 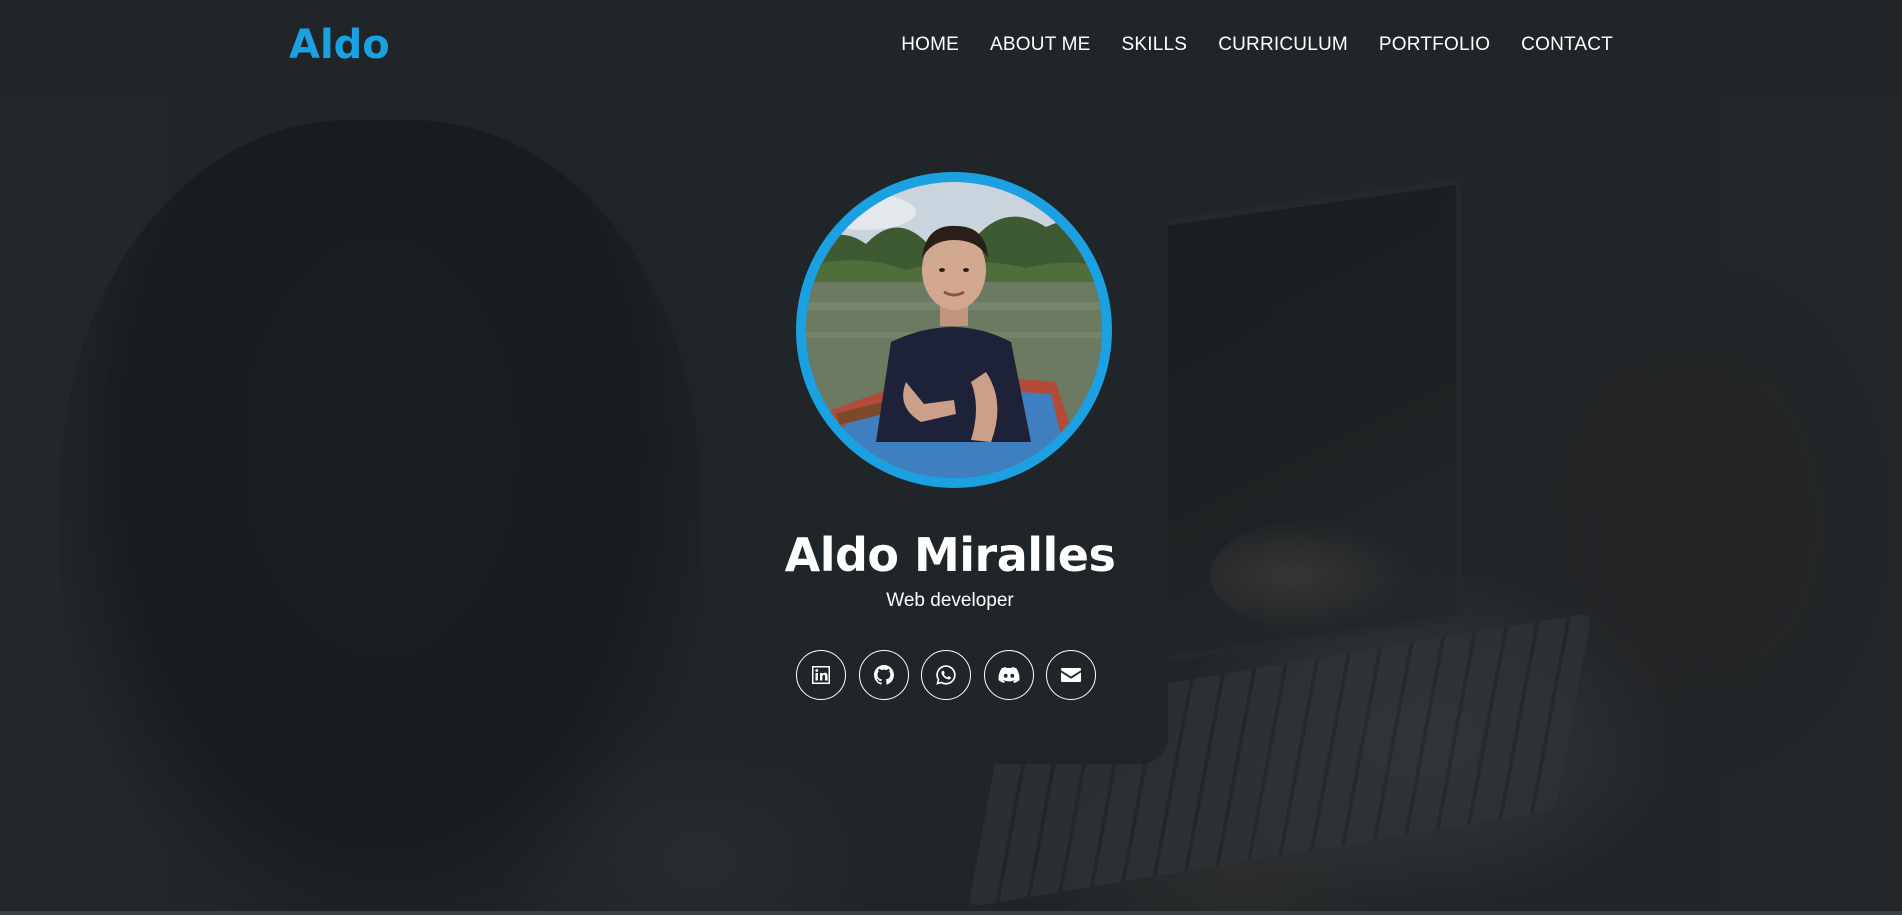 I want to click on email-button, so click(x=1071, y=675).